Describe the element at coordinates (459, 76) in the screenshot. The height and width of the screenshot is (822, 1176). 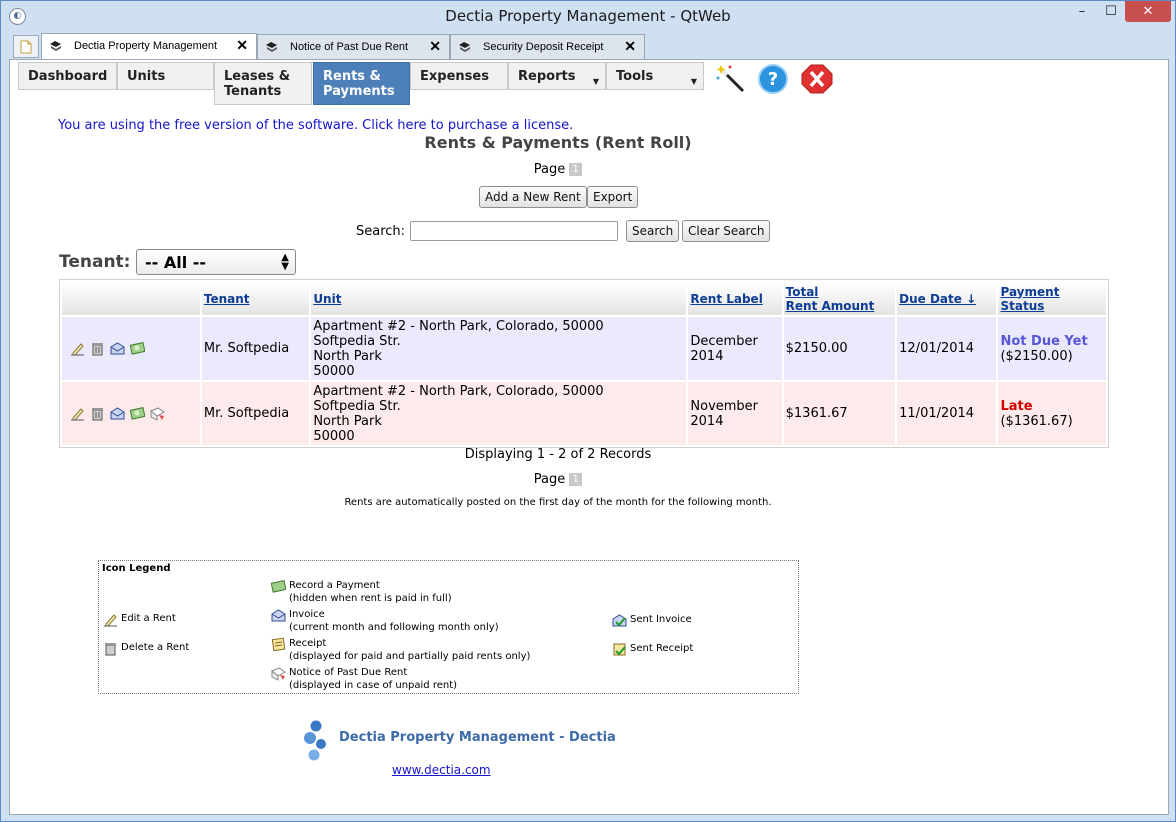
I see `nav-expenses: Expenses` at that location.